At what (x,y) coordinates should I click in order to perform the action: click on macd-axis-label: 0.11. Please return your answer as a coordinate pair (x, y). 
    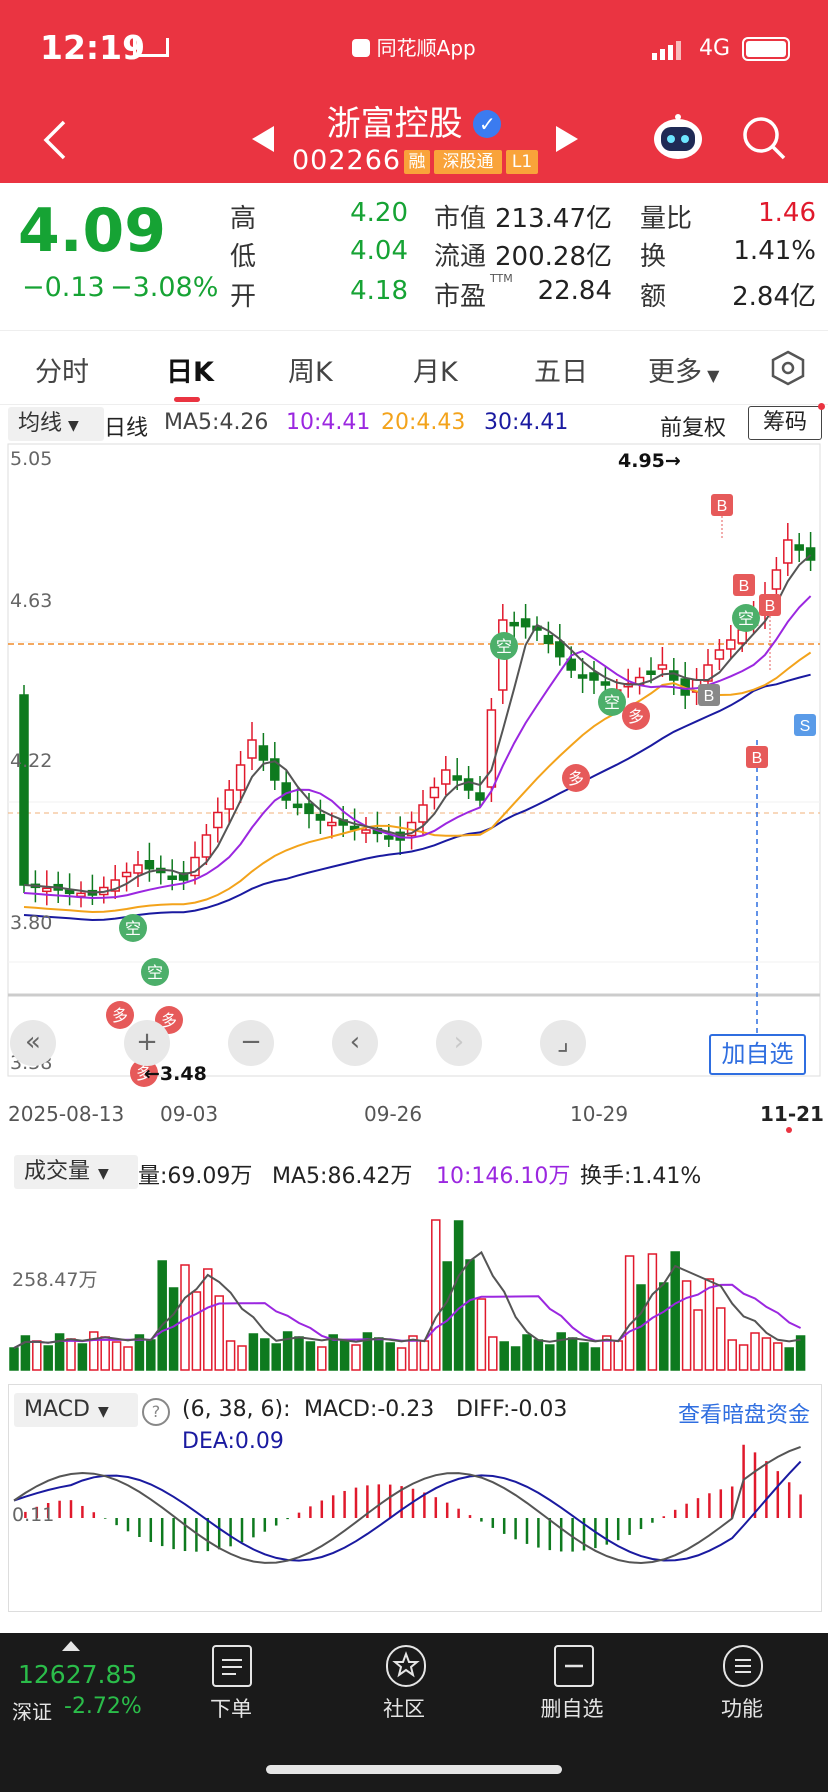
    Looking at the image, I should click on (33, 1515).